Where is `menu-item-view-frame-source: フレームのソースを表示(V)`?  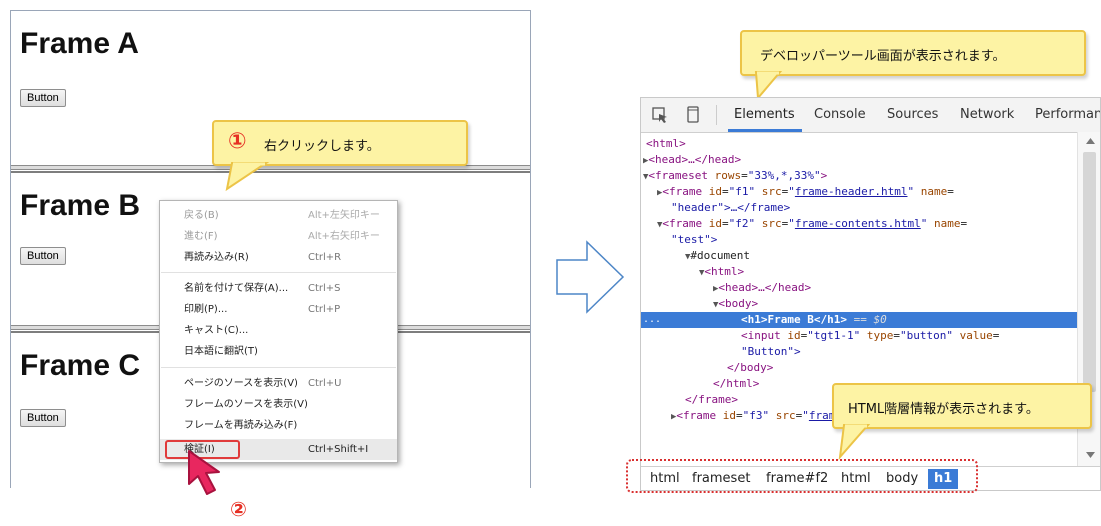 menu-item-view-frame-source: フレームのソースを表示(V) is located at coordinates (278, 404).